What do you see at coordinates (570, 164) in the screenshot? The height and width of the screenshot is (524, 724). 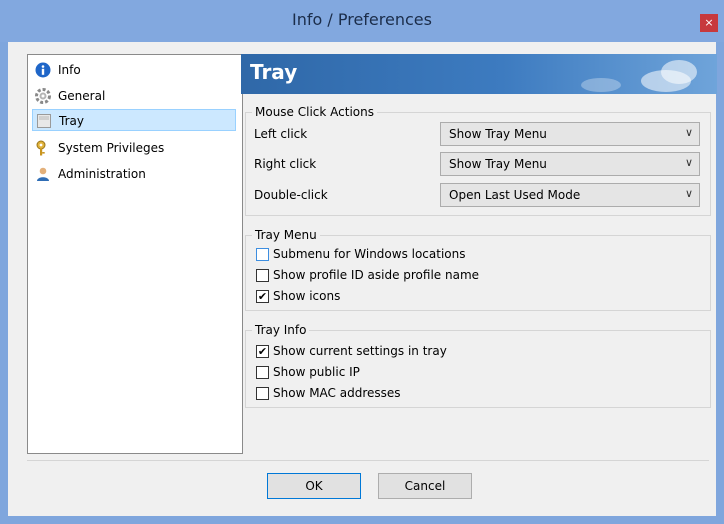 I see `right-click-select: Show Tray Menu ∨` at bounding box center [570, 164].